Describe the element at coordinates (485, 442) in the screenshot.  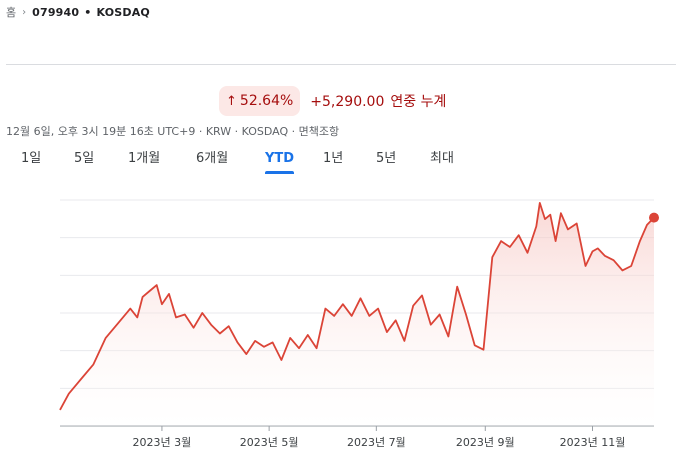
I see `x-tick-label: 2023년 9월` at that location.